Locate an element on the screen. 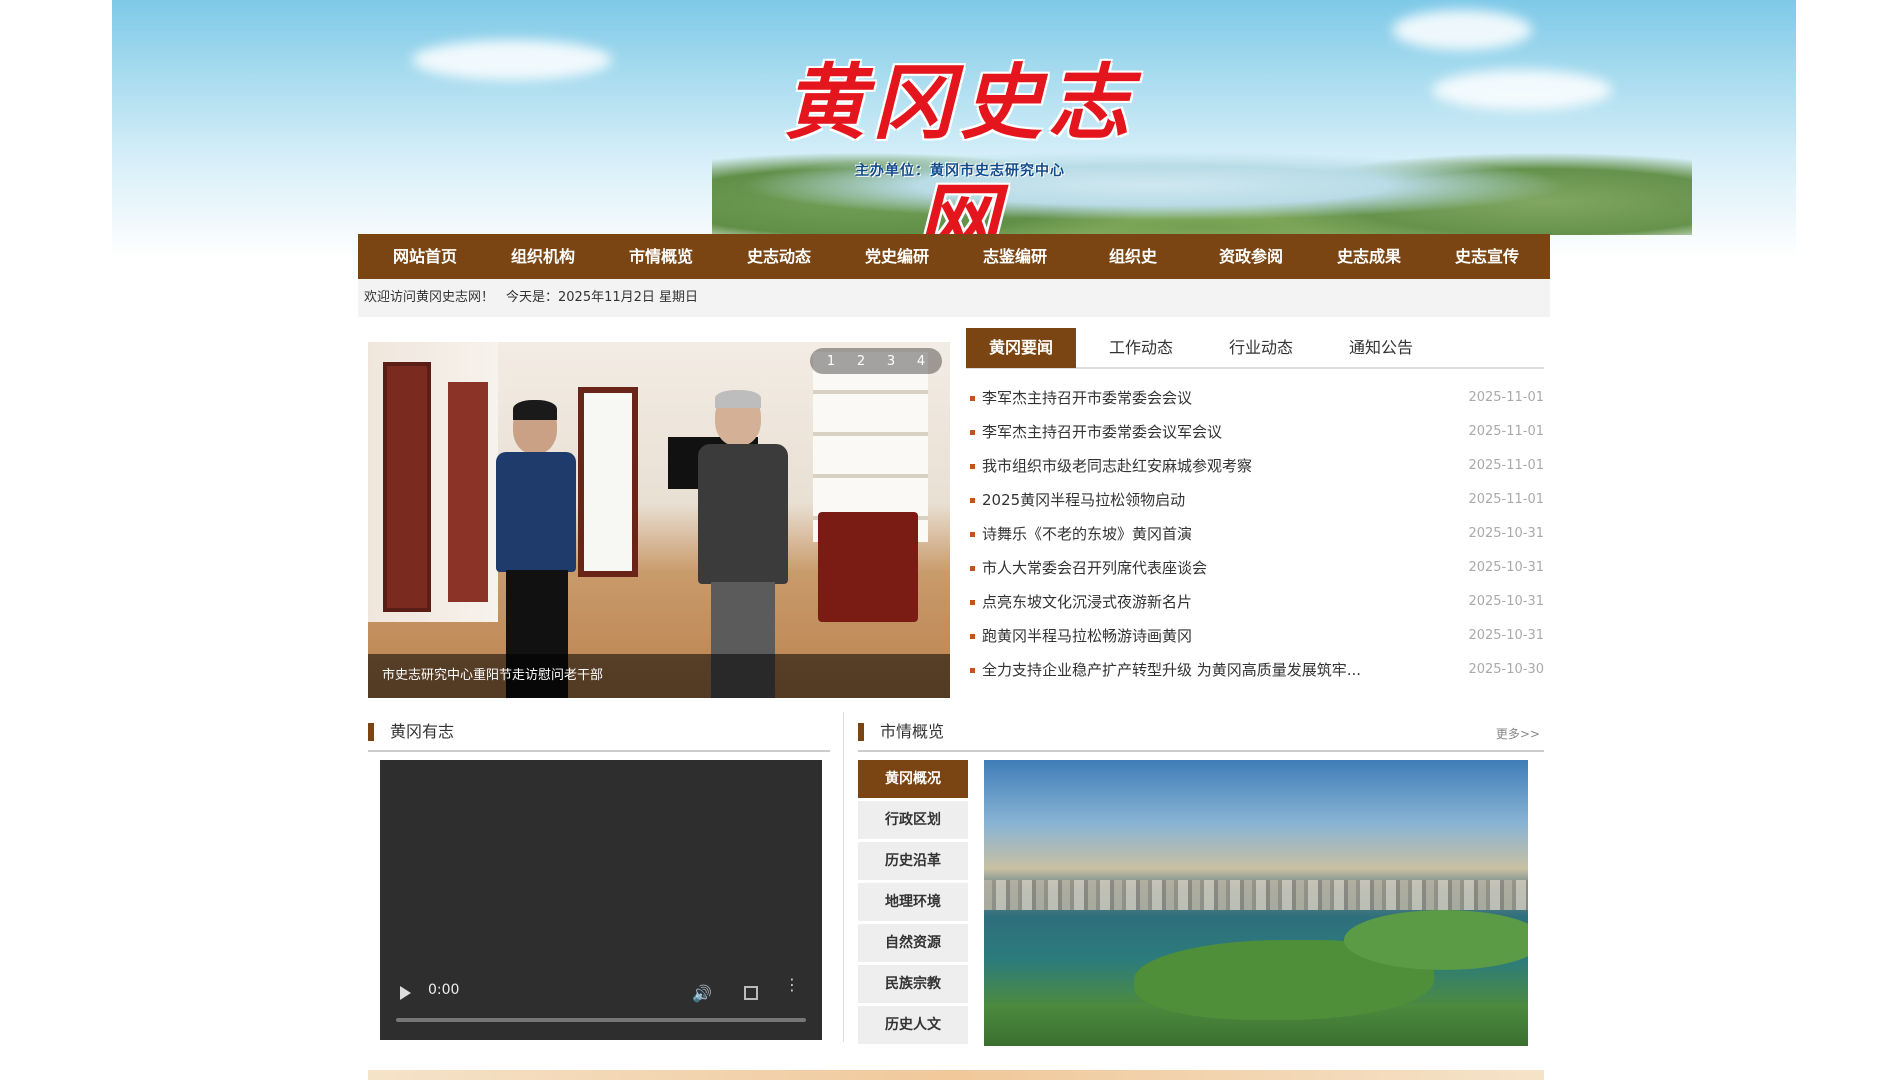 The height and width of the screenshot is (1080, 1902). tab-huanggang-news: 黄冈要闻 is located at coordinates (1021, 348).